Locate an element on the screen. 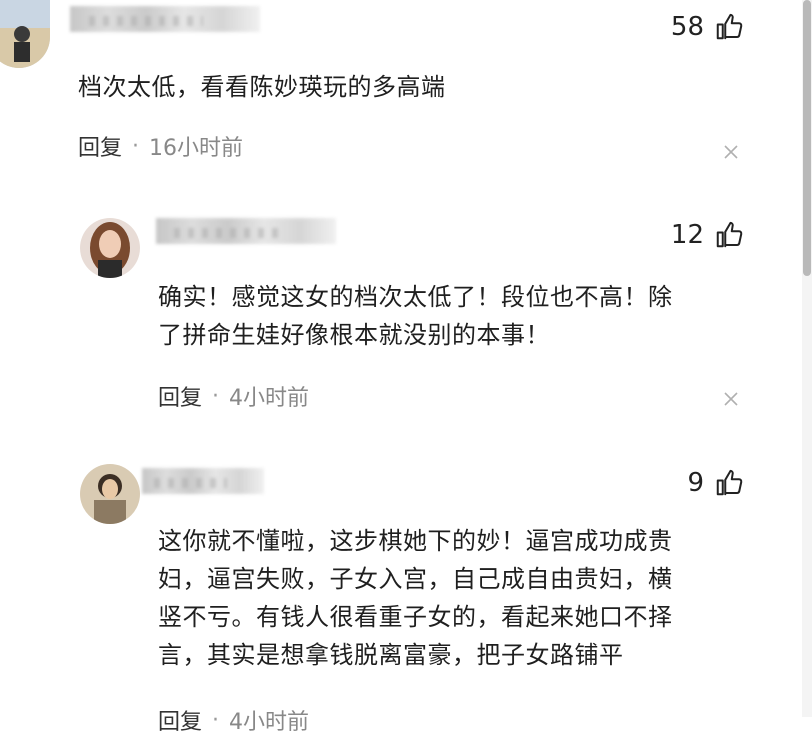 This screenshot has height=736, width=812. like-count: 9 is located at coordinates (695, 483).